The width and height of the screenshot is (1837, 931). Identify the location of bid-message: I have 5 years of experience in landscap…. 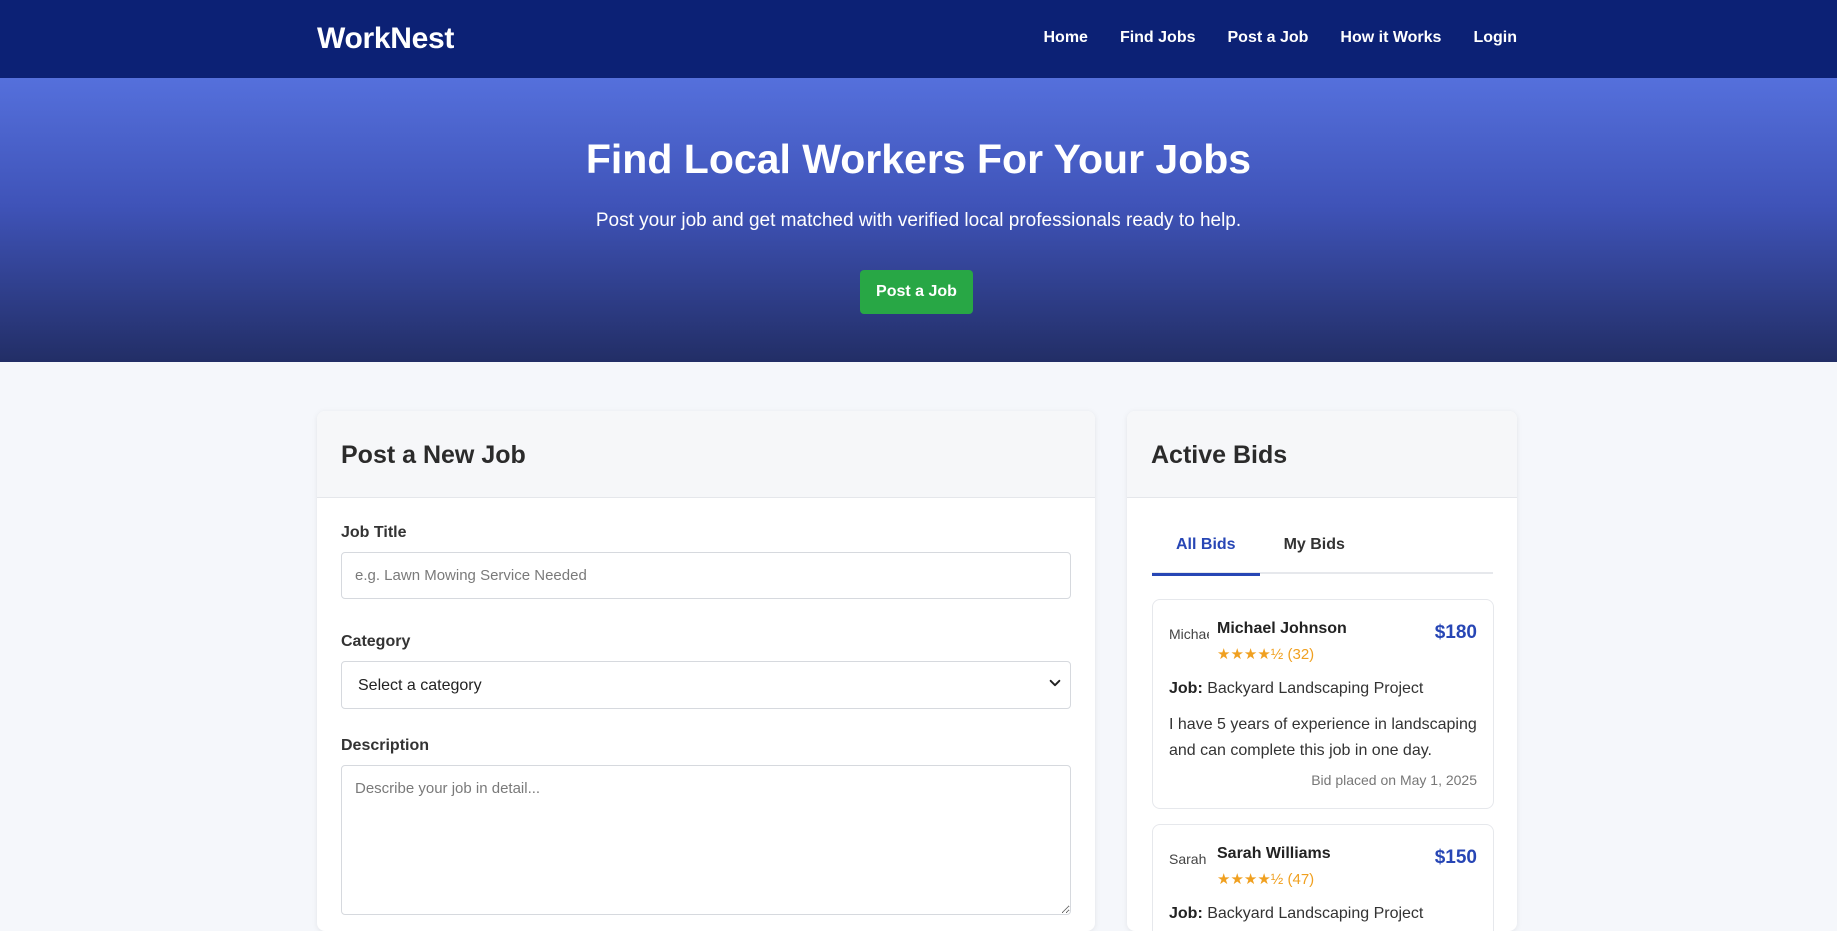
(1323, 737).